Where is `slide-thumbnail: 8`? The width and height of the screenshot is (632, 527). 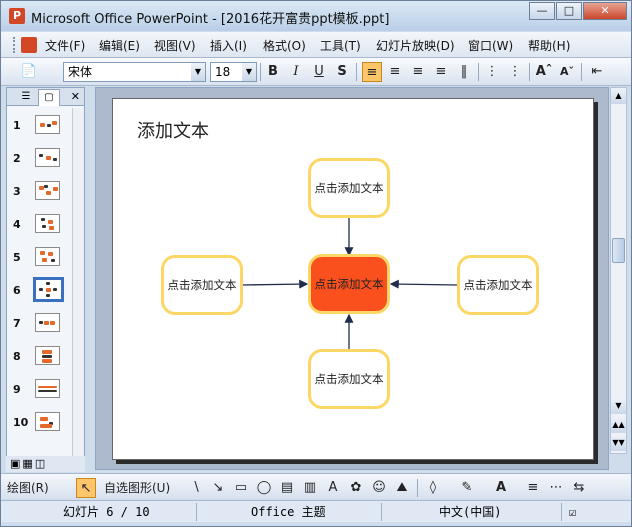 slide-thumbnail: 8 is located at coordinates (39, 358).